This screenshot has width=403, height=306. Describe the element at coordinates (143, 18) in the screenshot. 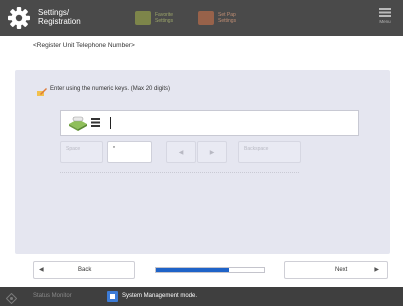

I see `favorite-icon` at that location.